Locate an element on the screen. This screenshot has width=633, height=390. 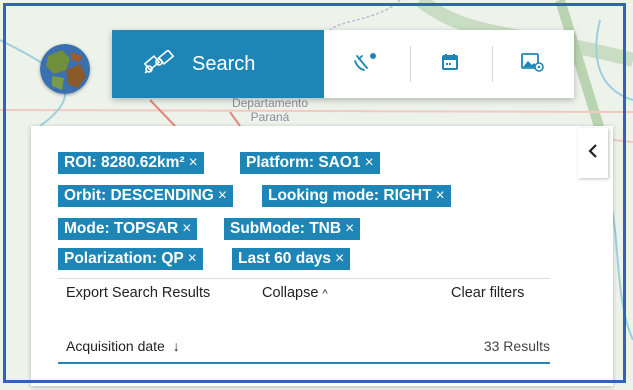
filter-chip-label: Orbit: DESCENDING is located at coordinates (139, 195).